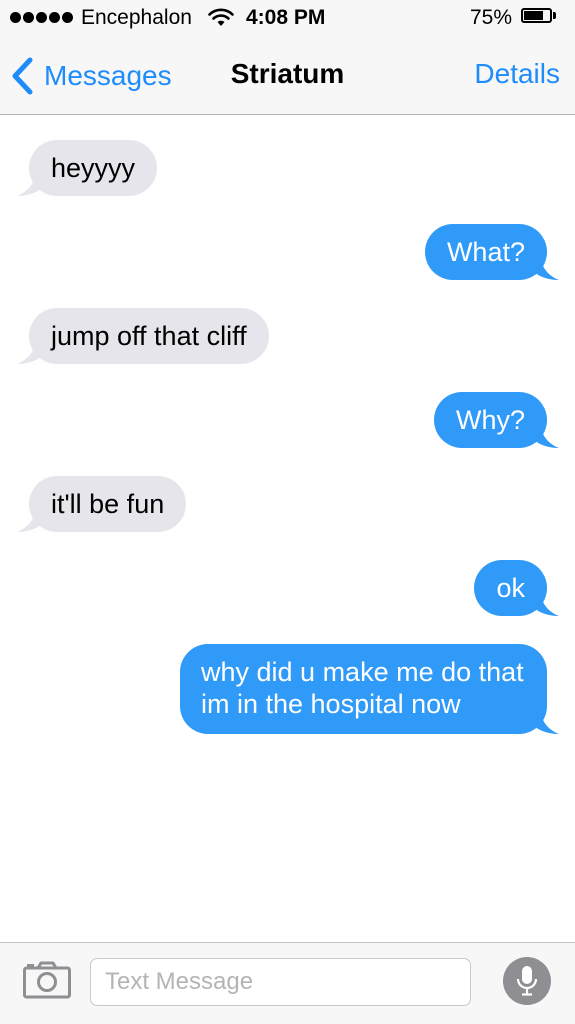 The width and height of the screenshot is (575, 1024). What do you see at coordinates (554, 15) in the screenshot?
I see `battery-tip` at bounding box center [554, 15].